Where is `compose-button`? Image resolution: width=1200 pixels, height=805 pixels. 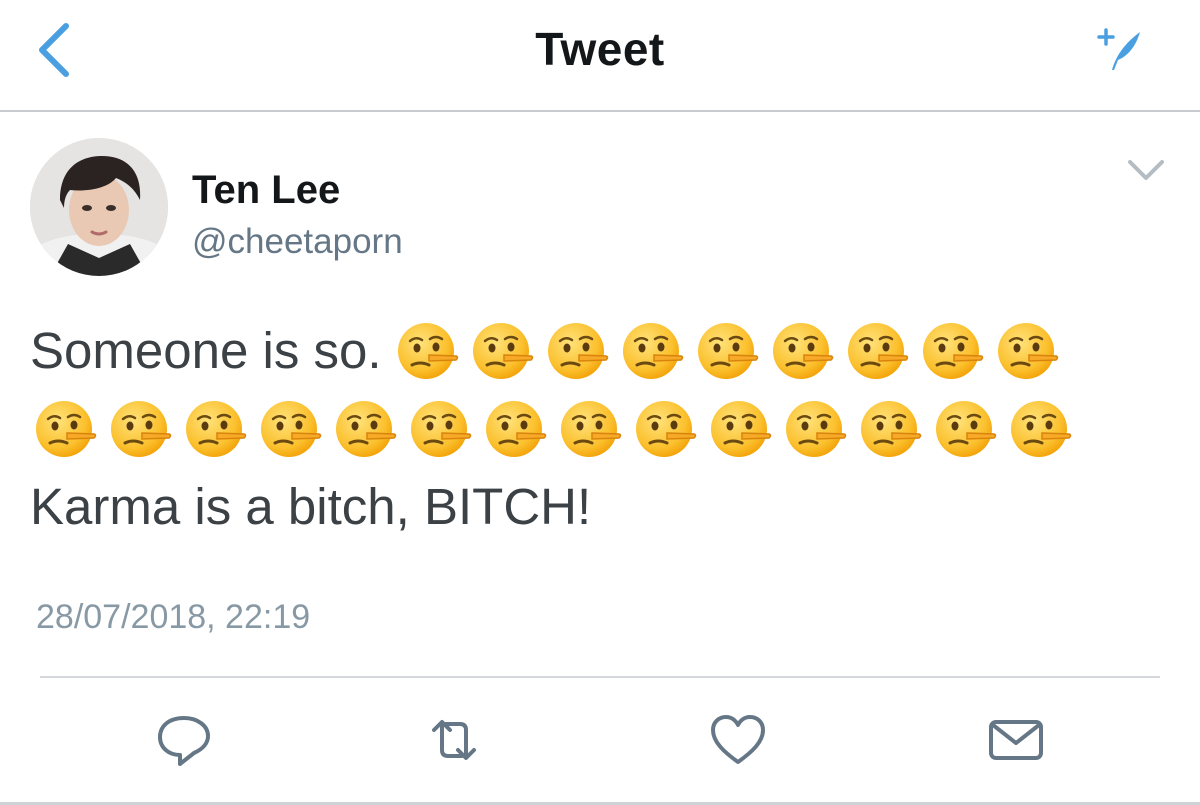 compose-button is located at coordinates (1120, 50).